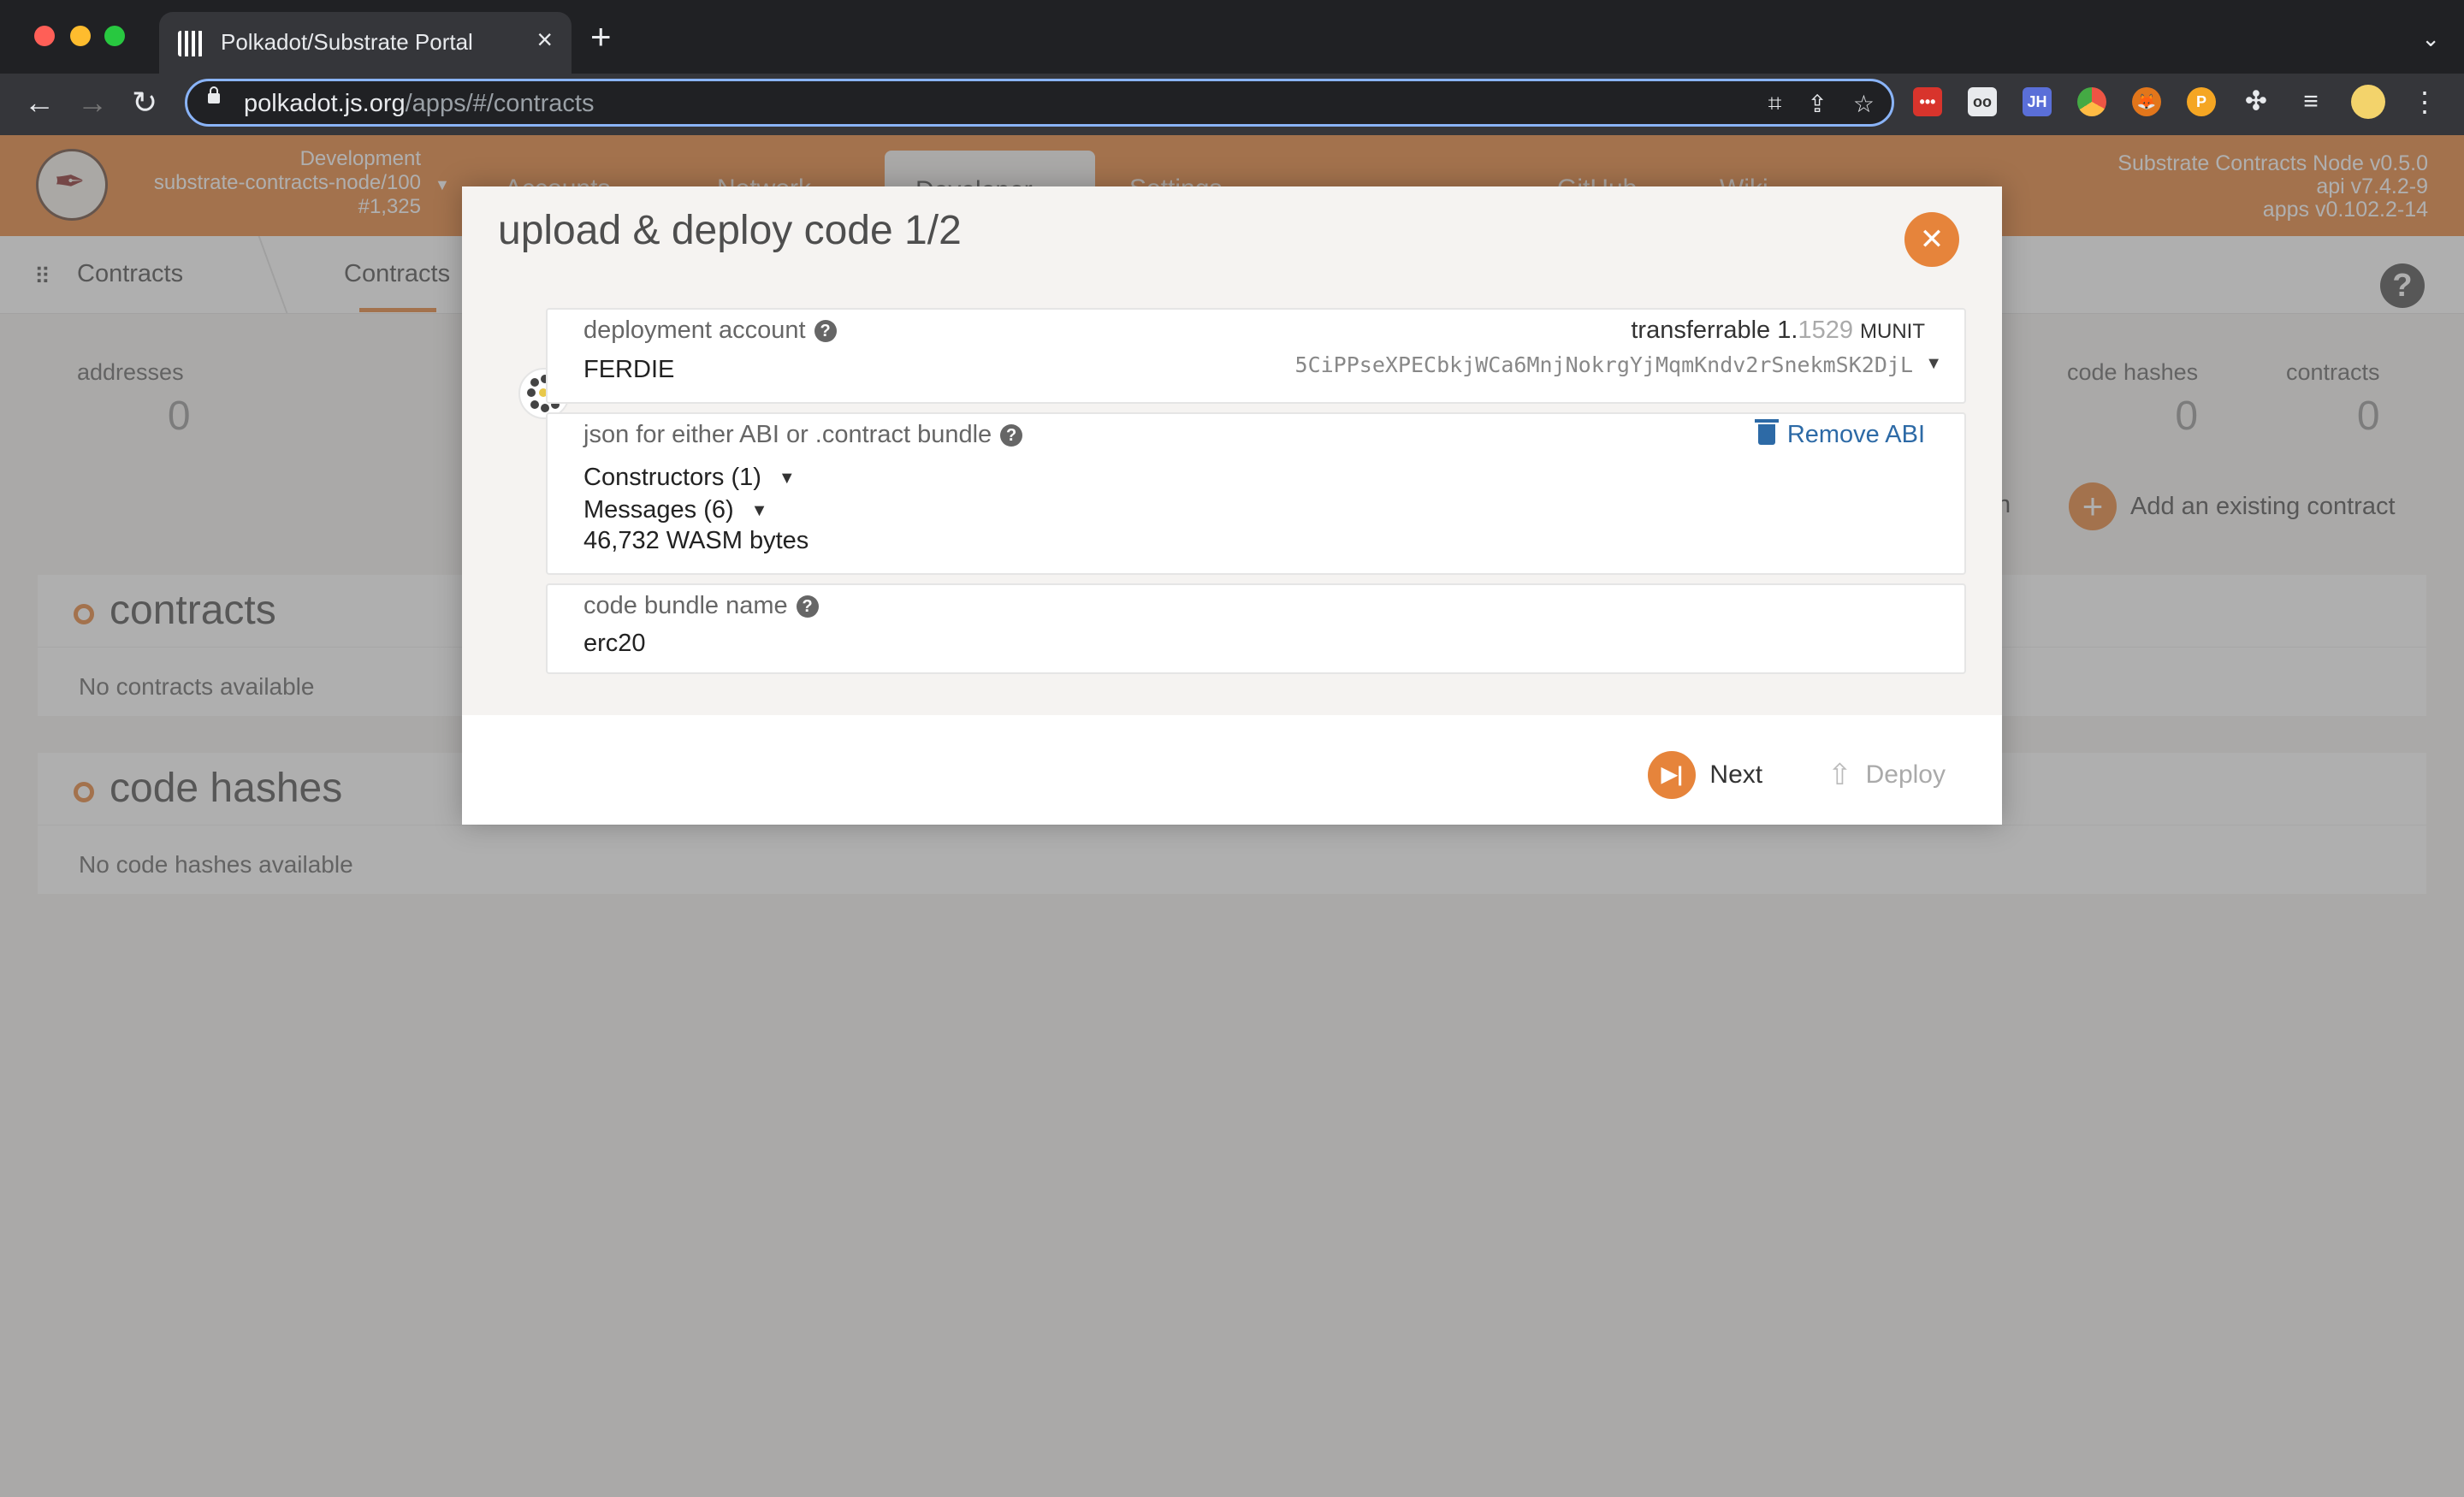  What do you see at coordinates (1825, 330) in the screenshot?
I see `transferrable-dec: 1529` at bounding box center [1825, 330].